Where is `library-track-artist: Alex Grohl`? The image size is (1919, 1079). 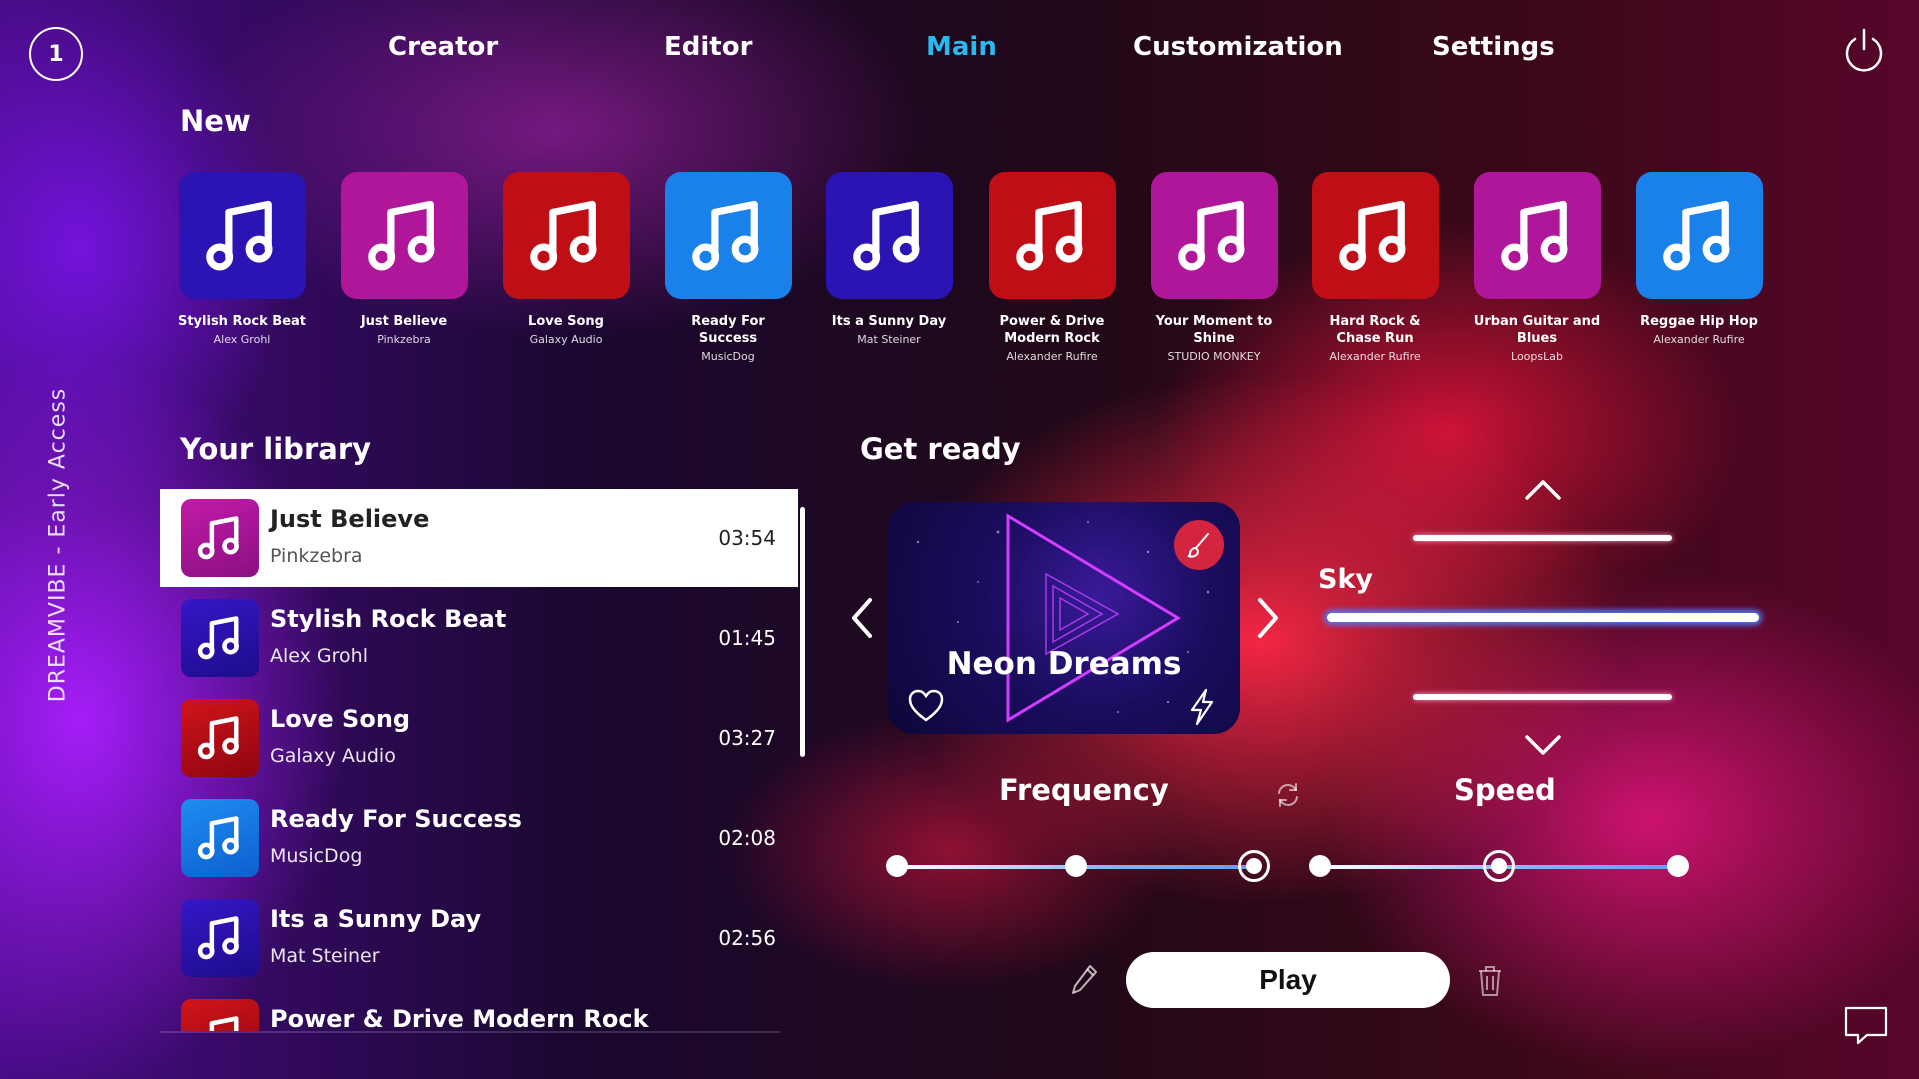
library-track-artist: Alex Grohl is located at coordinates (319, 656).